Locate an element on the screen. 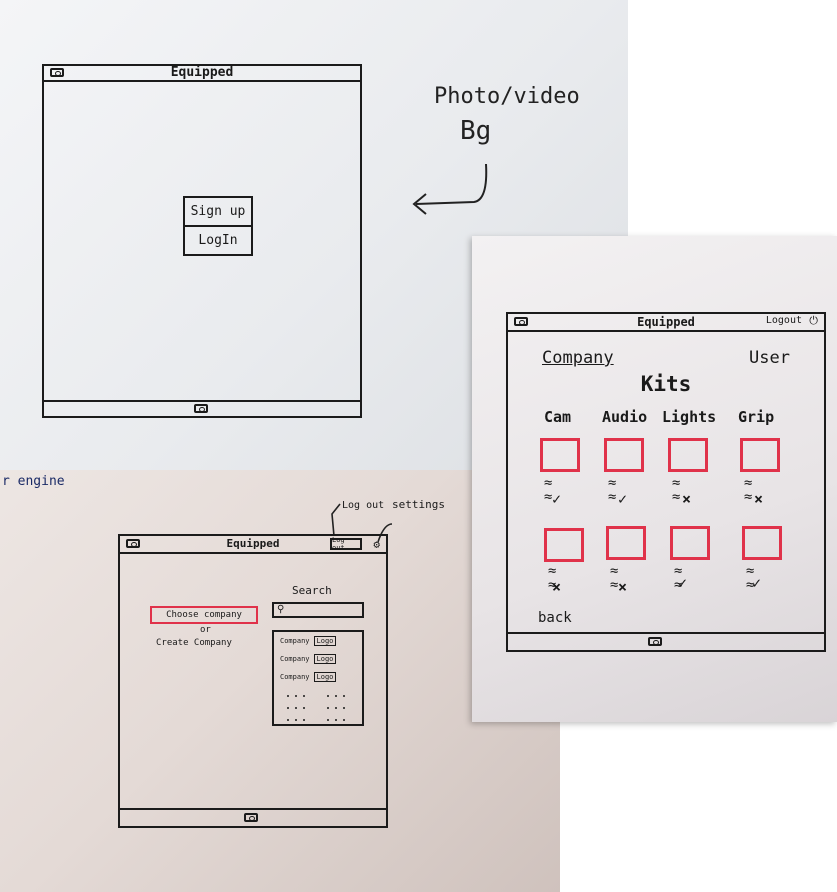 The image size is (837, 892). app-title: Equipped is located at coordinates (202, 72).